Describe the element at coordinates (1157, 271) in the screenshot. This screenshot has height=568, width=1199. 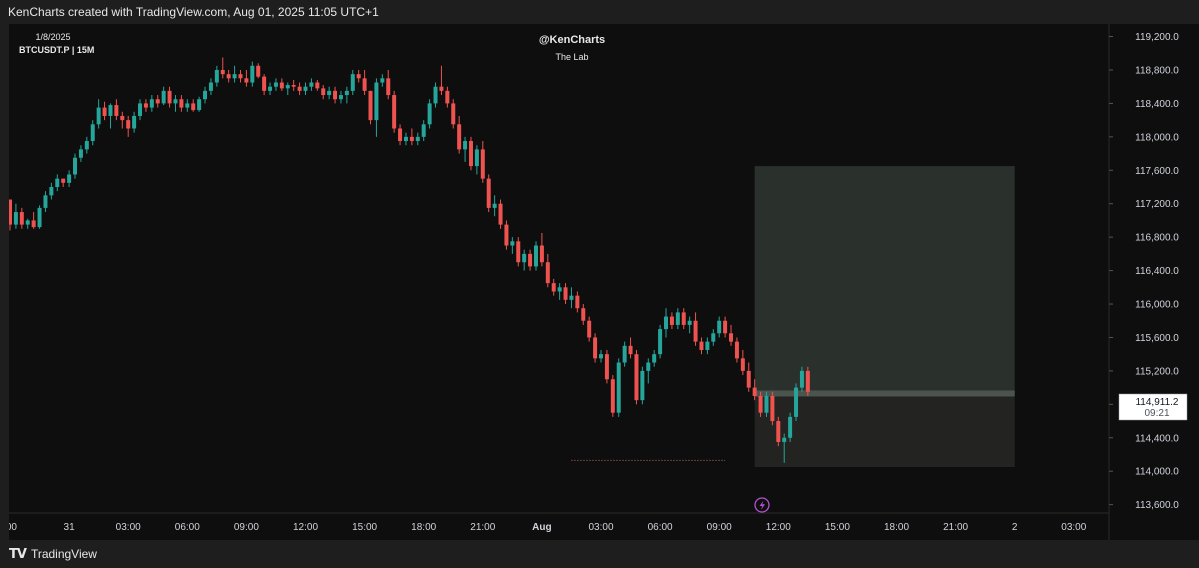
I see `y-tick-label: 116,400.0` at that location.